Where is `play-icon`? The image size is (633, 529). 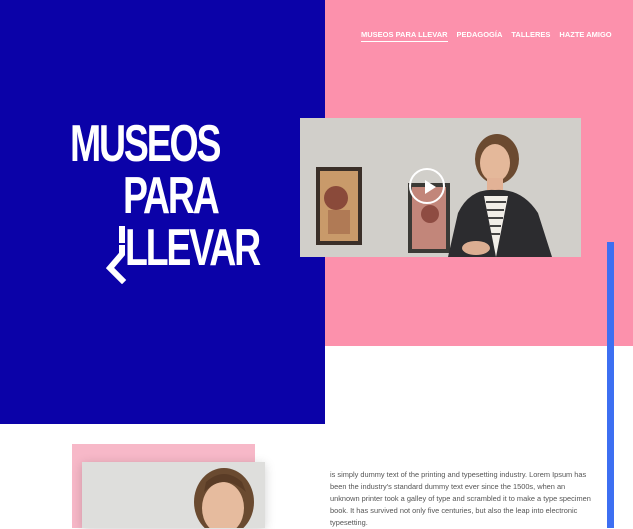
play-icon is located at coordinates (427, 186).